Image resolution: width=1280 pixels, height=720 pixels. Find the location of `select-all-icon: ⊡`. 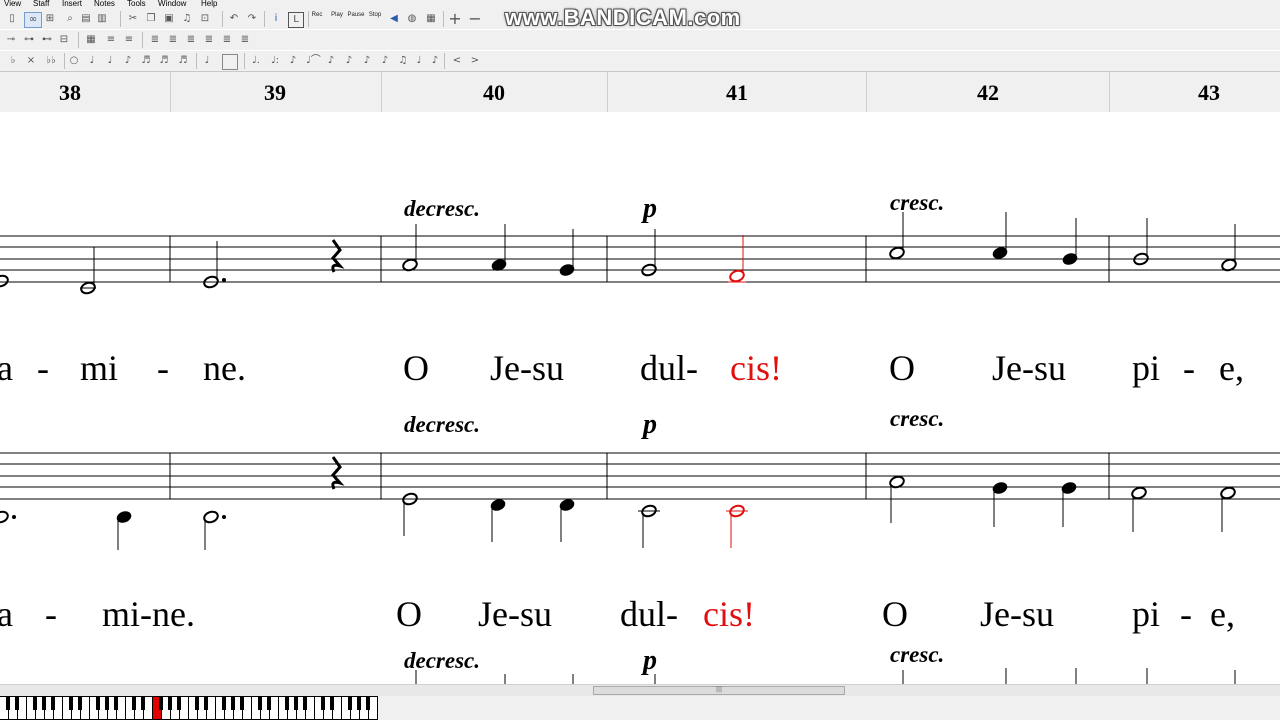

select-all-icon: ⊡ is located at coordinates (205, 19).